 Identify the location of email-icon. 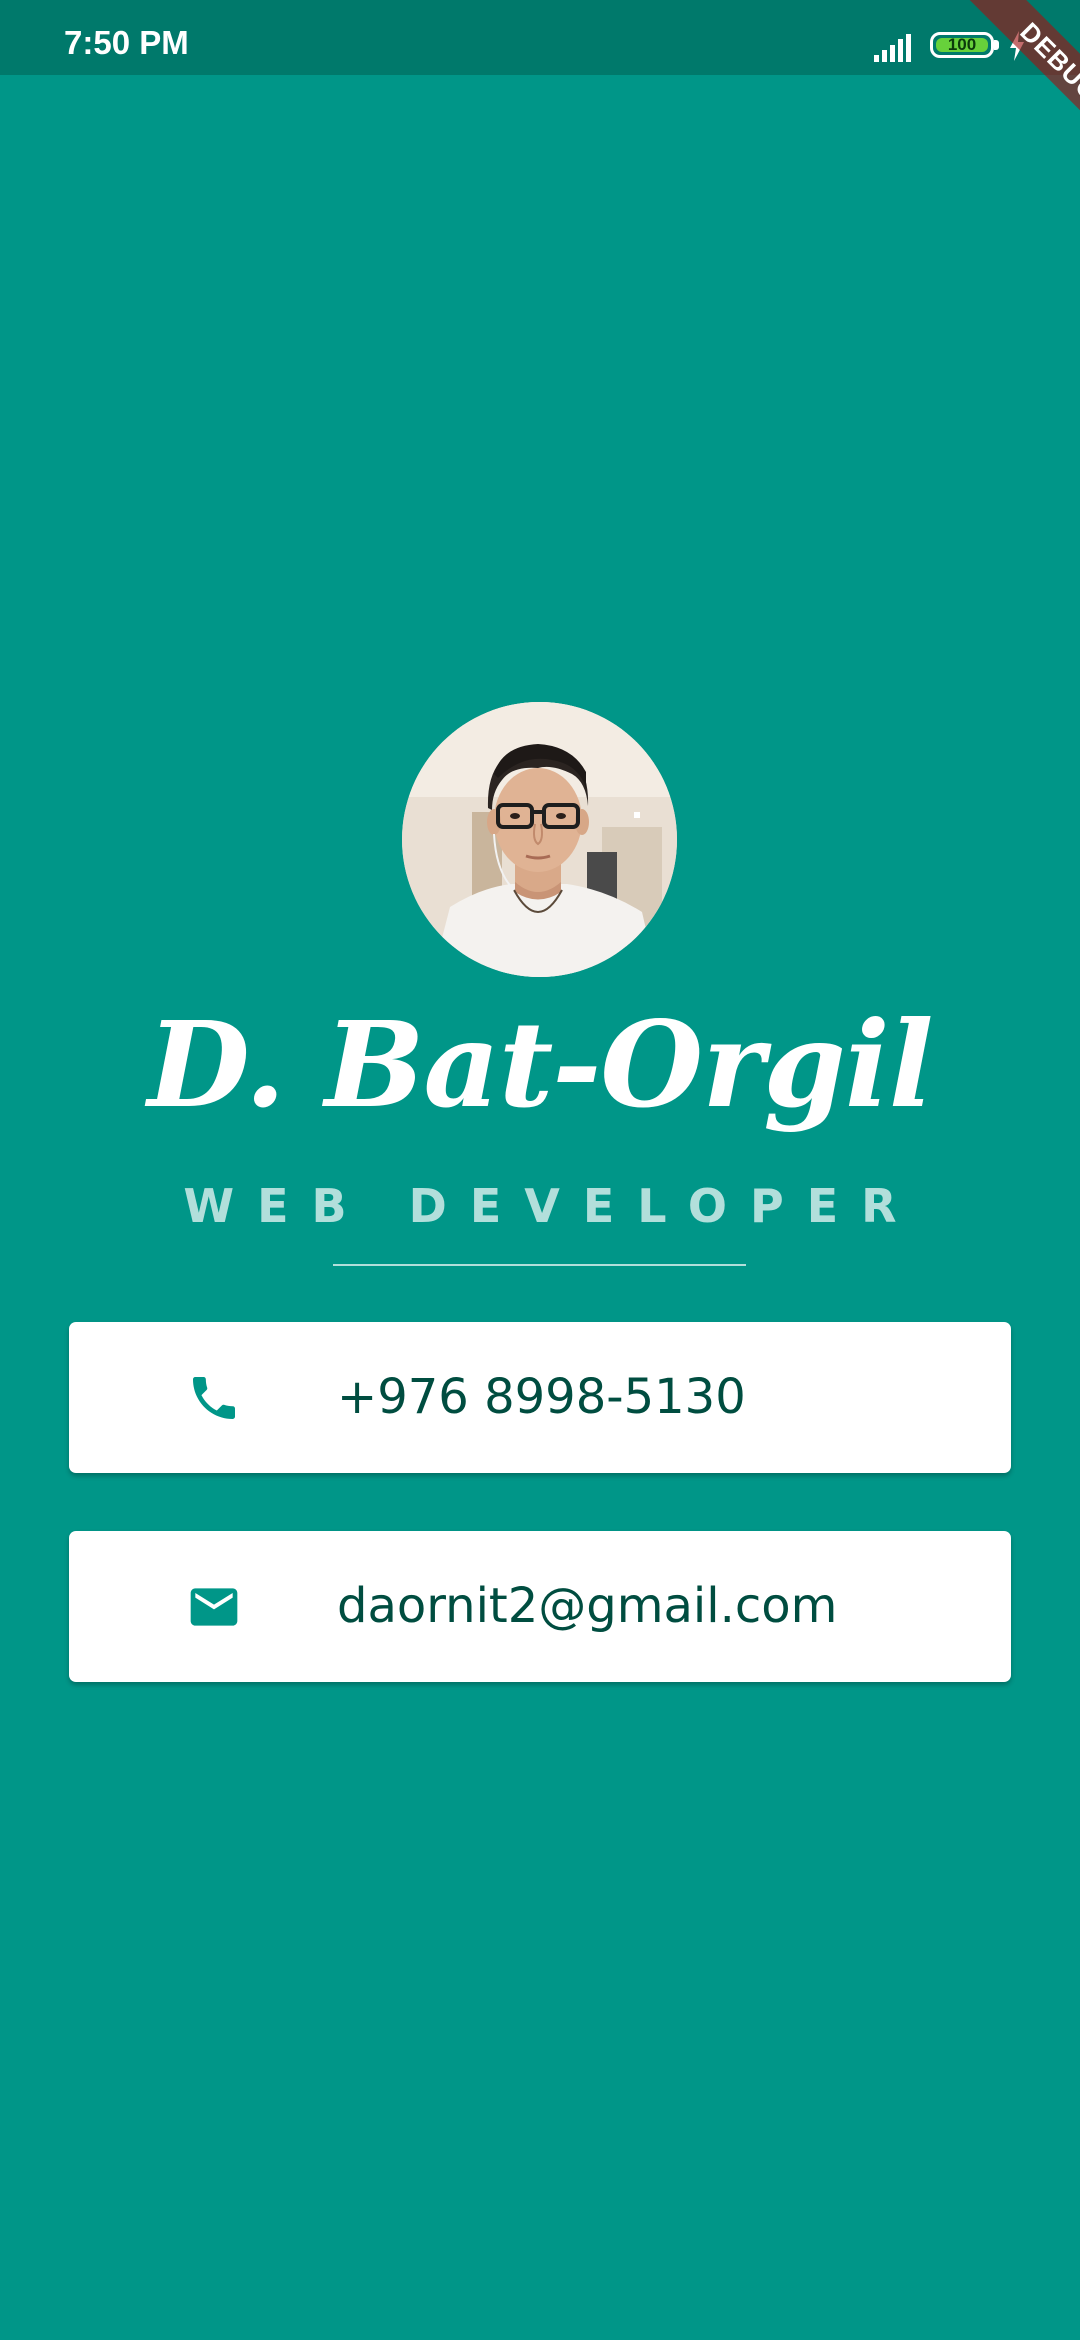
(214, 1606).